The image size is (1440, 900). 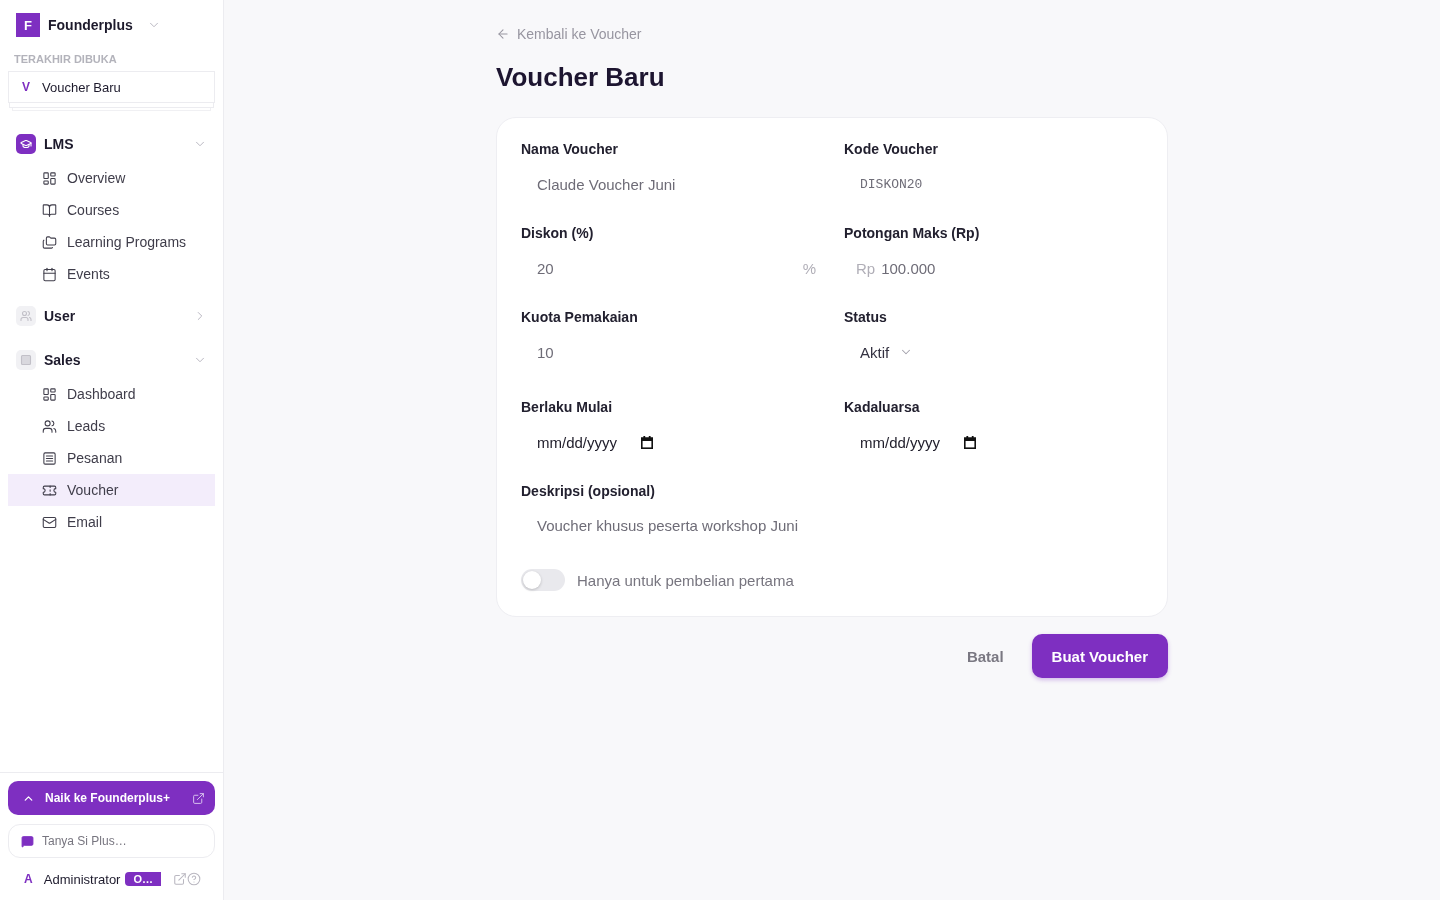 What do you see at coordinates (111, 316) in the screenshot?
I see `nav-group: User` at bounding box center [111, 316].